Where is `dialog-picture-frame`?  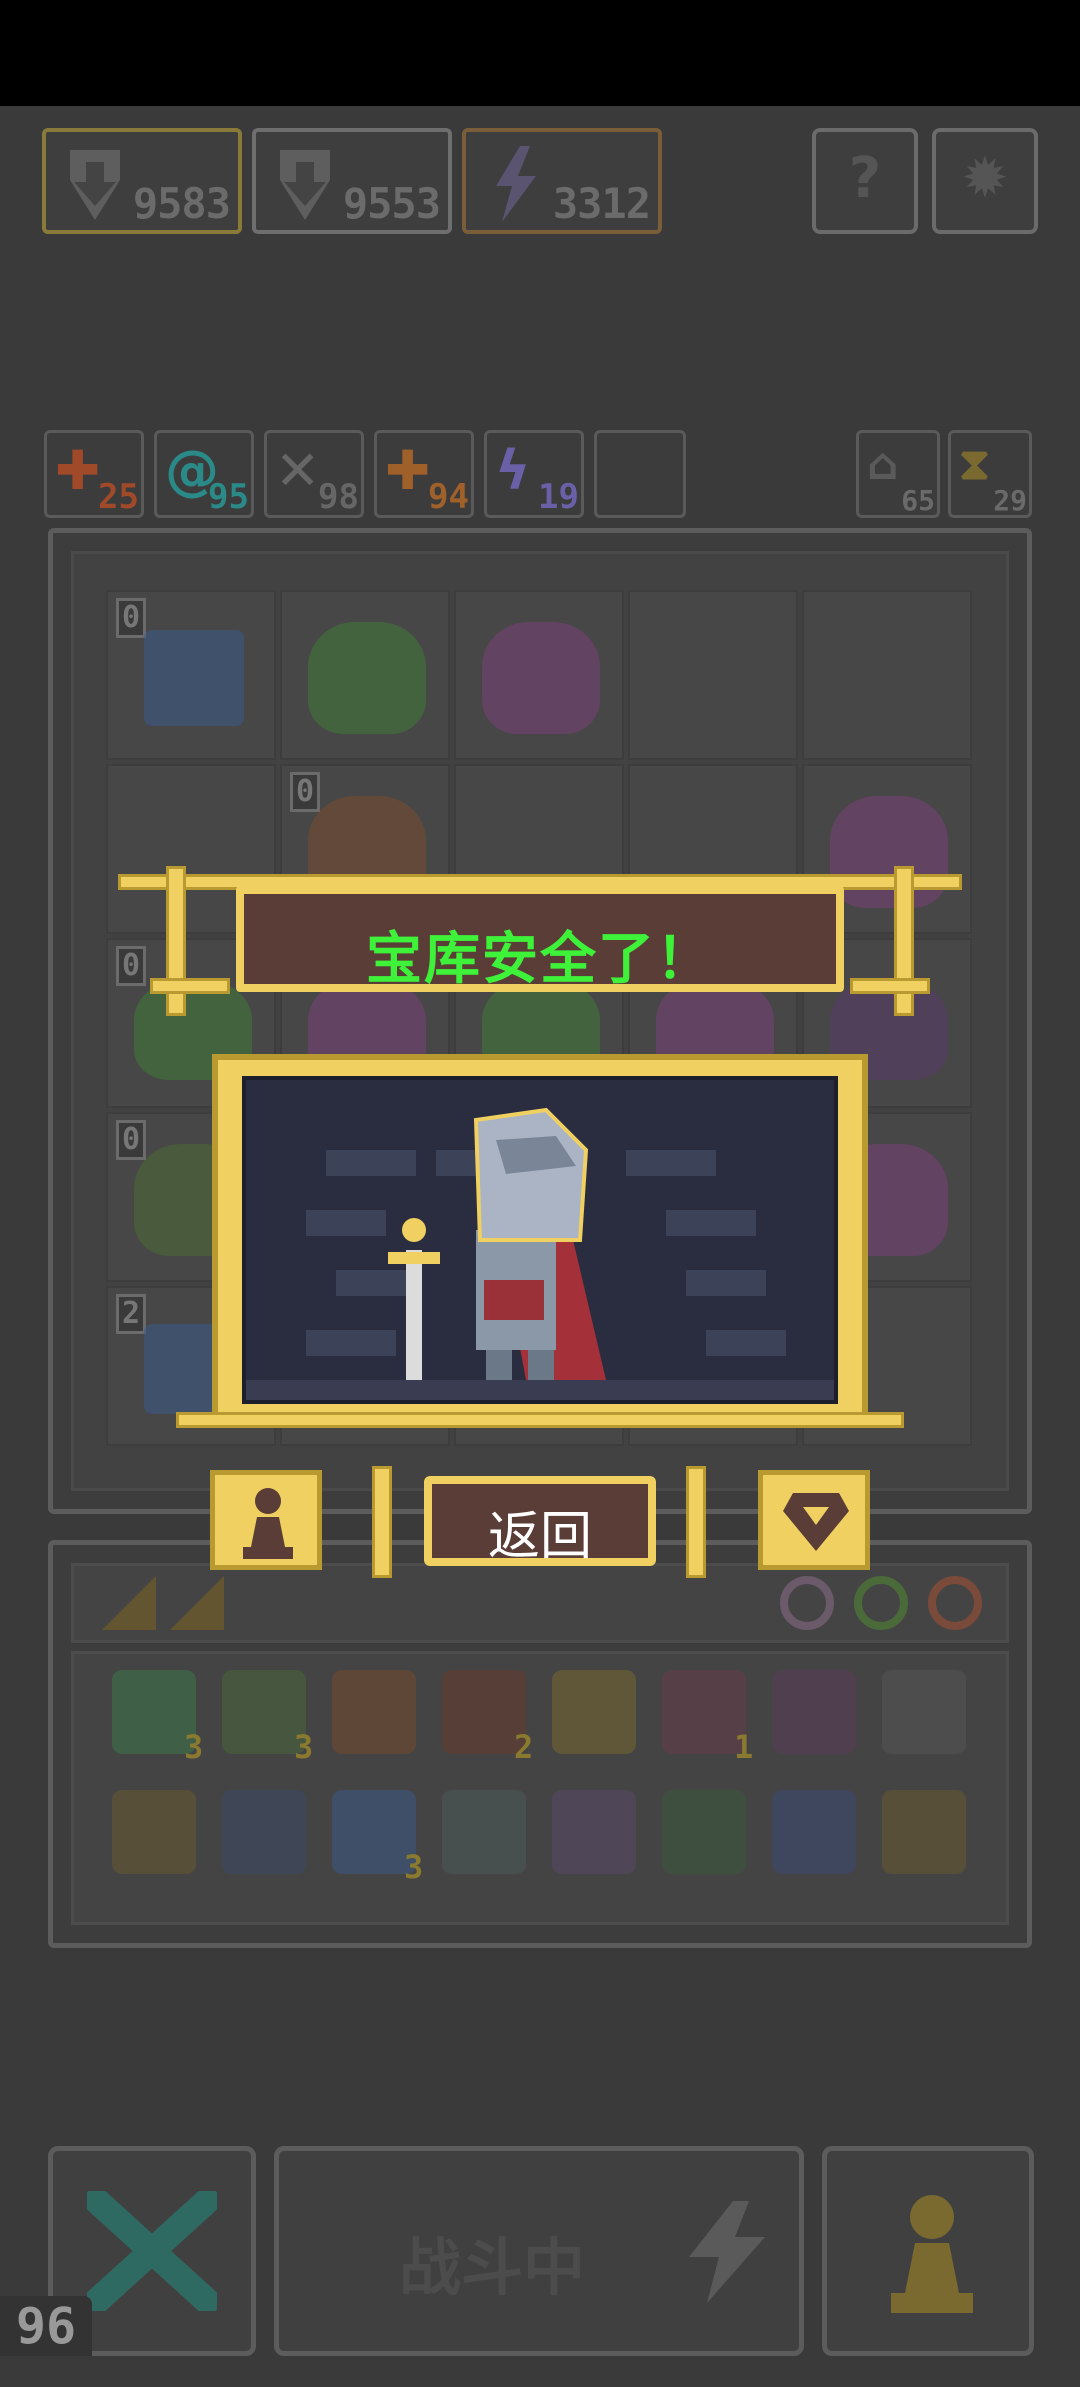 dialog-picture-frame is located at coordinates (540, 1240).